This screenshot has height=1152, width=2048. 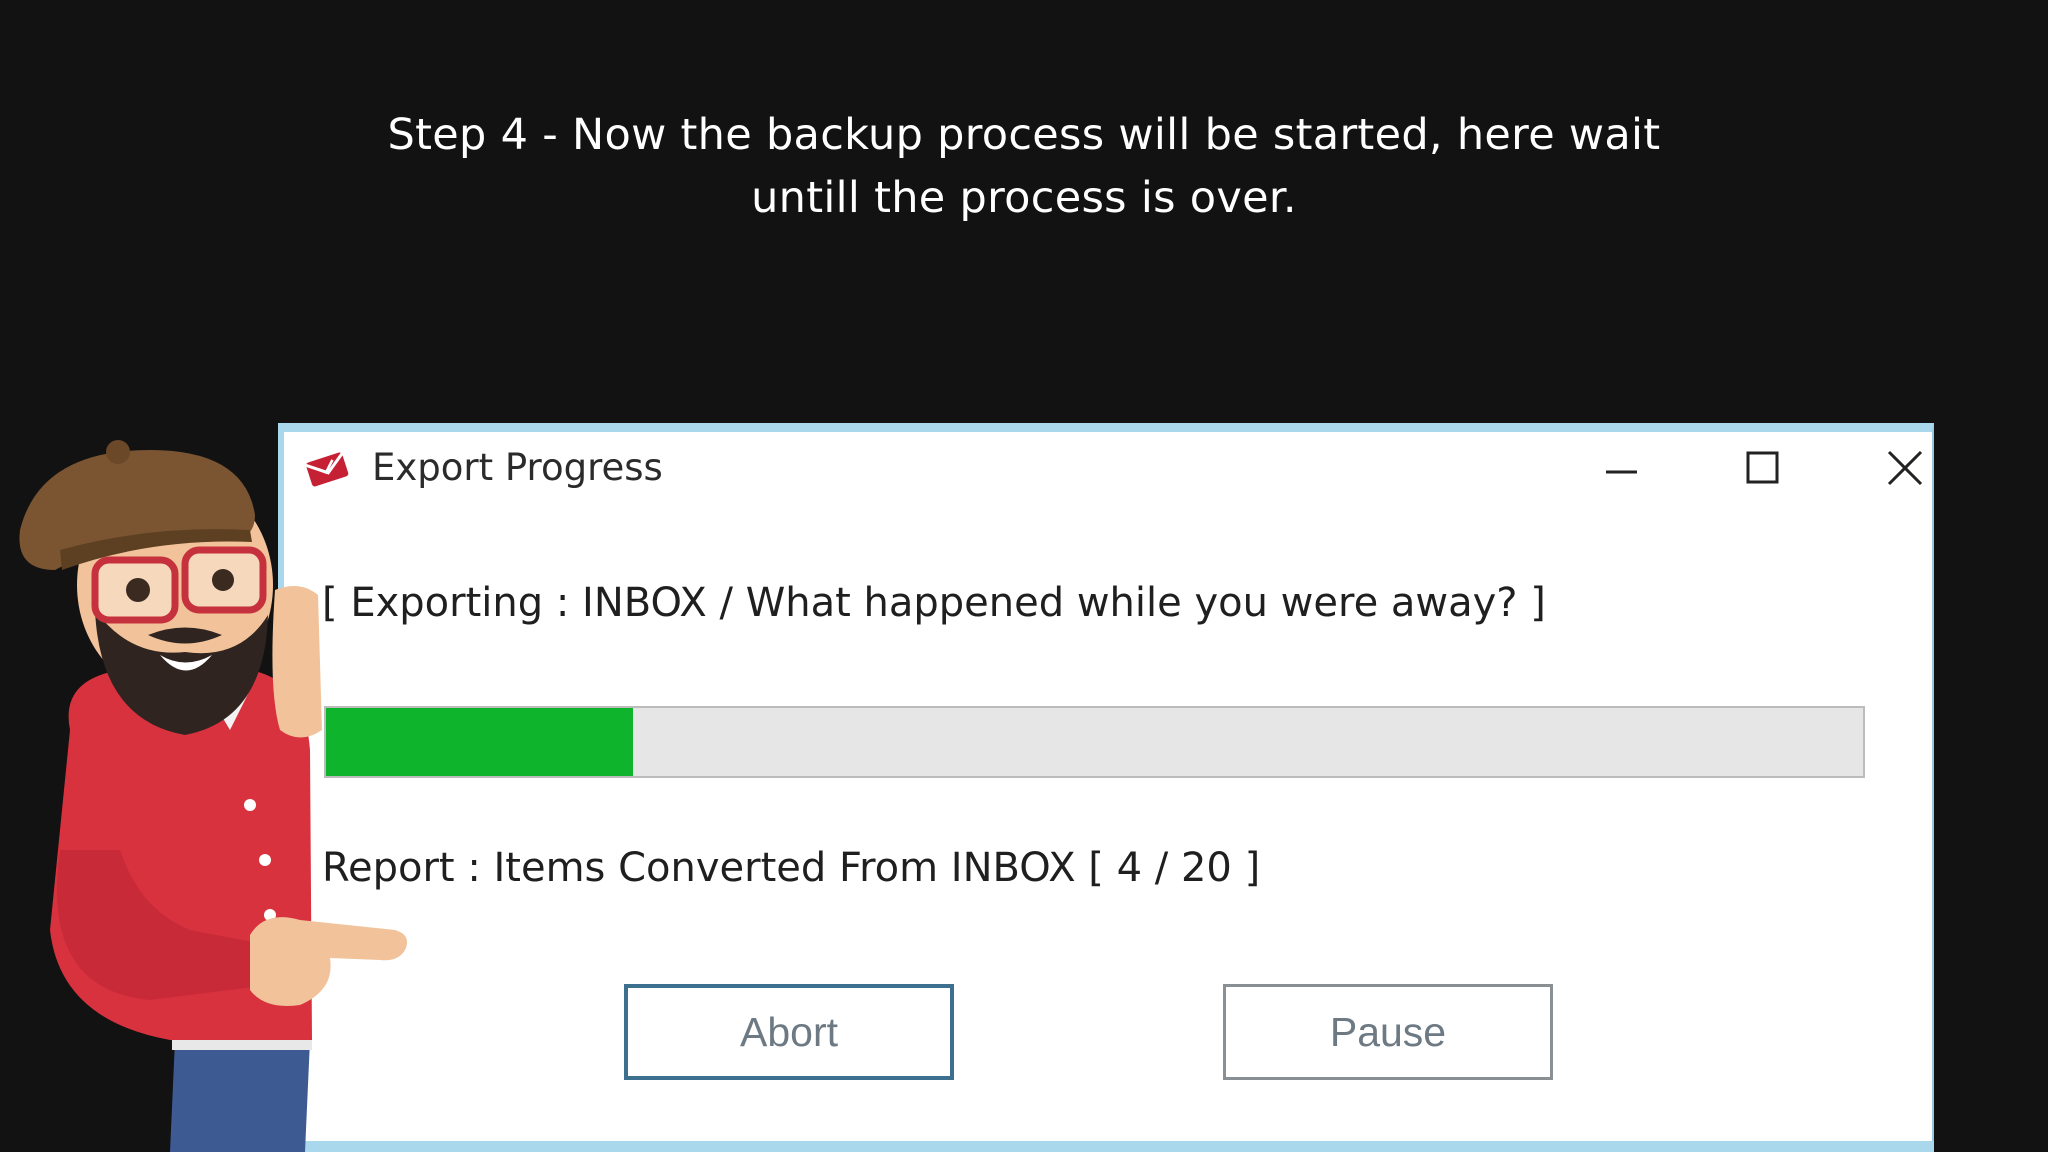 What do you see at coordinates (789, 1032) in the screenshot?
I see `abort-button: Abort` at bounding box center [789, 1032].